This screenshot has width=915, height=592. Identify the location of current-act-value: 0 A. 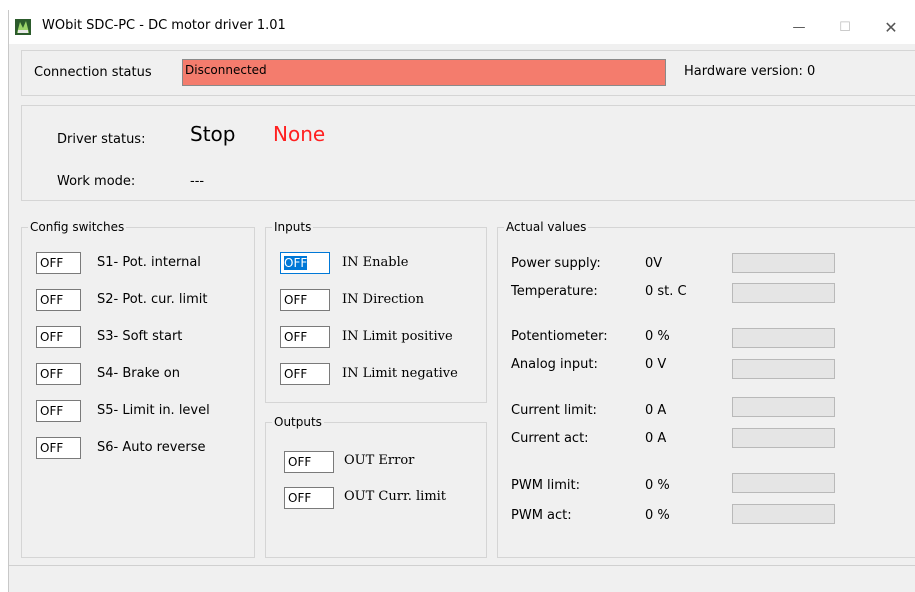
(656, 438).